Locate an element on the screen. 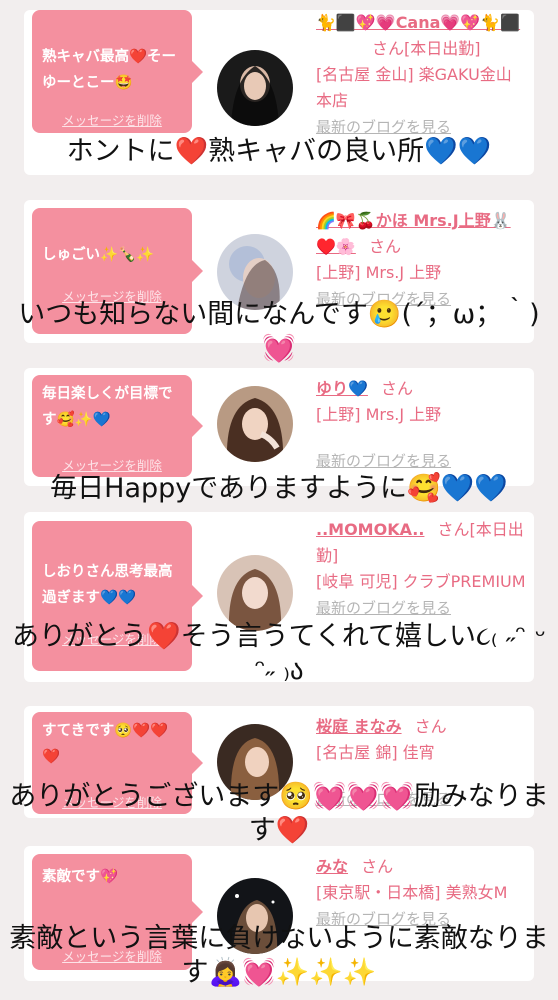 The width and height of the screenshot is (558, 1000). delete-message-link: メッセージを削除 is located at coordinates (112, 119).